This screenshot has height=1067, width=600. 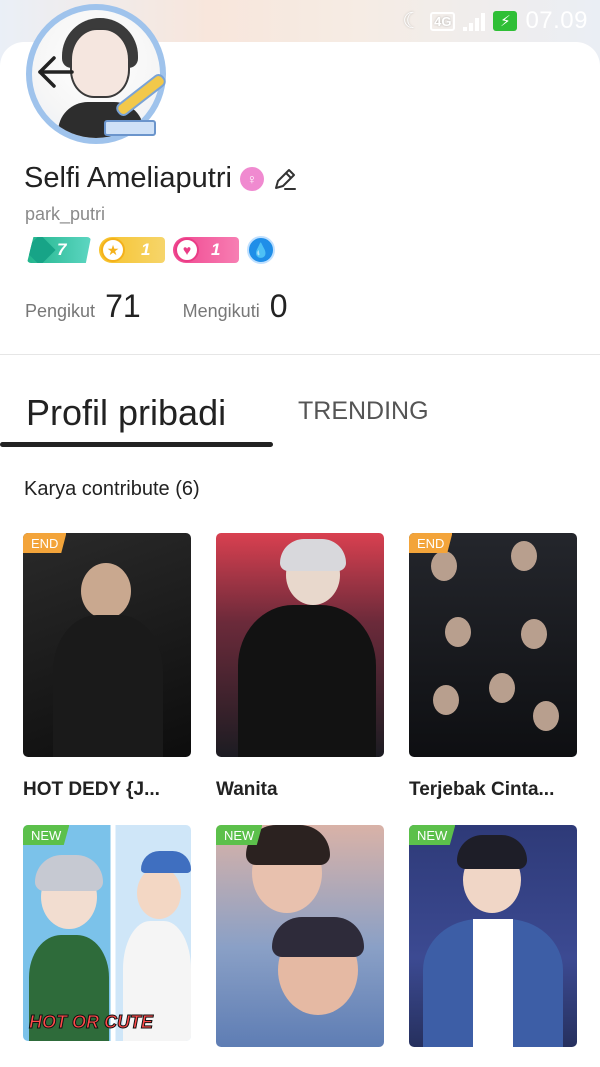 What do you see at coordinates (123, 306) in the screenshot?
I see `followers-count: 71` at bounding box center [123, 306].